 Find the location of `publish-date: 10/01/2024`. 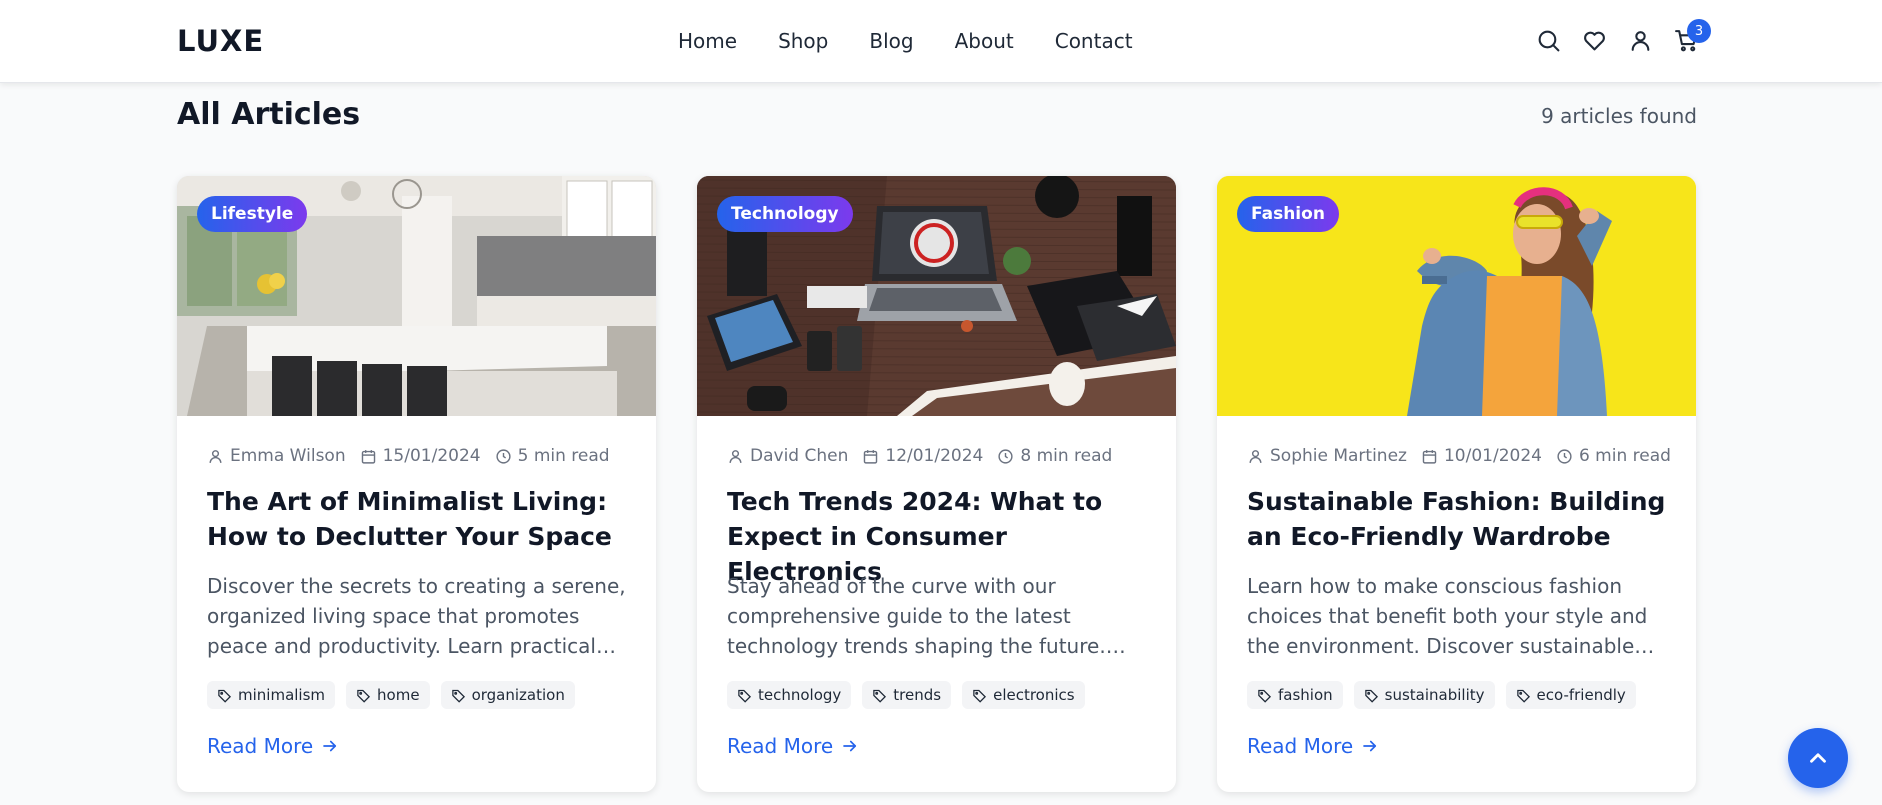

publish-date: 10/01/2024 is located at coordinates (1492, 456).